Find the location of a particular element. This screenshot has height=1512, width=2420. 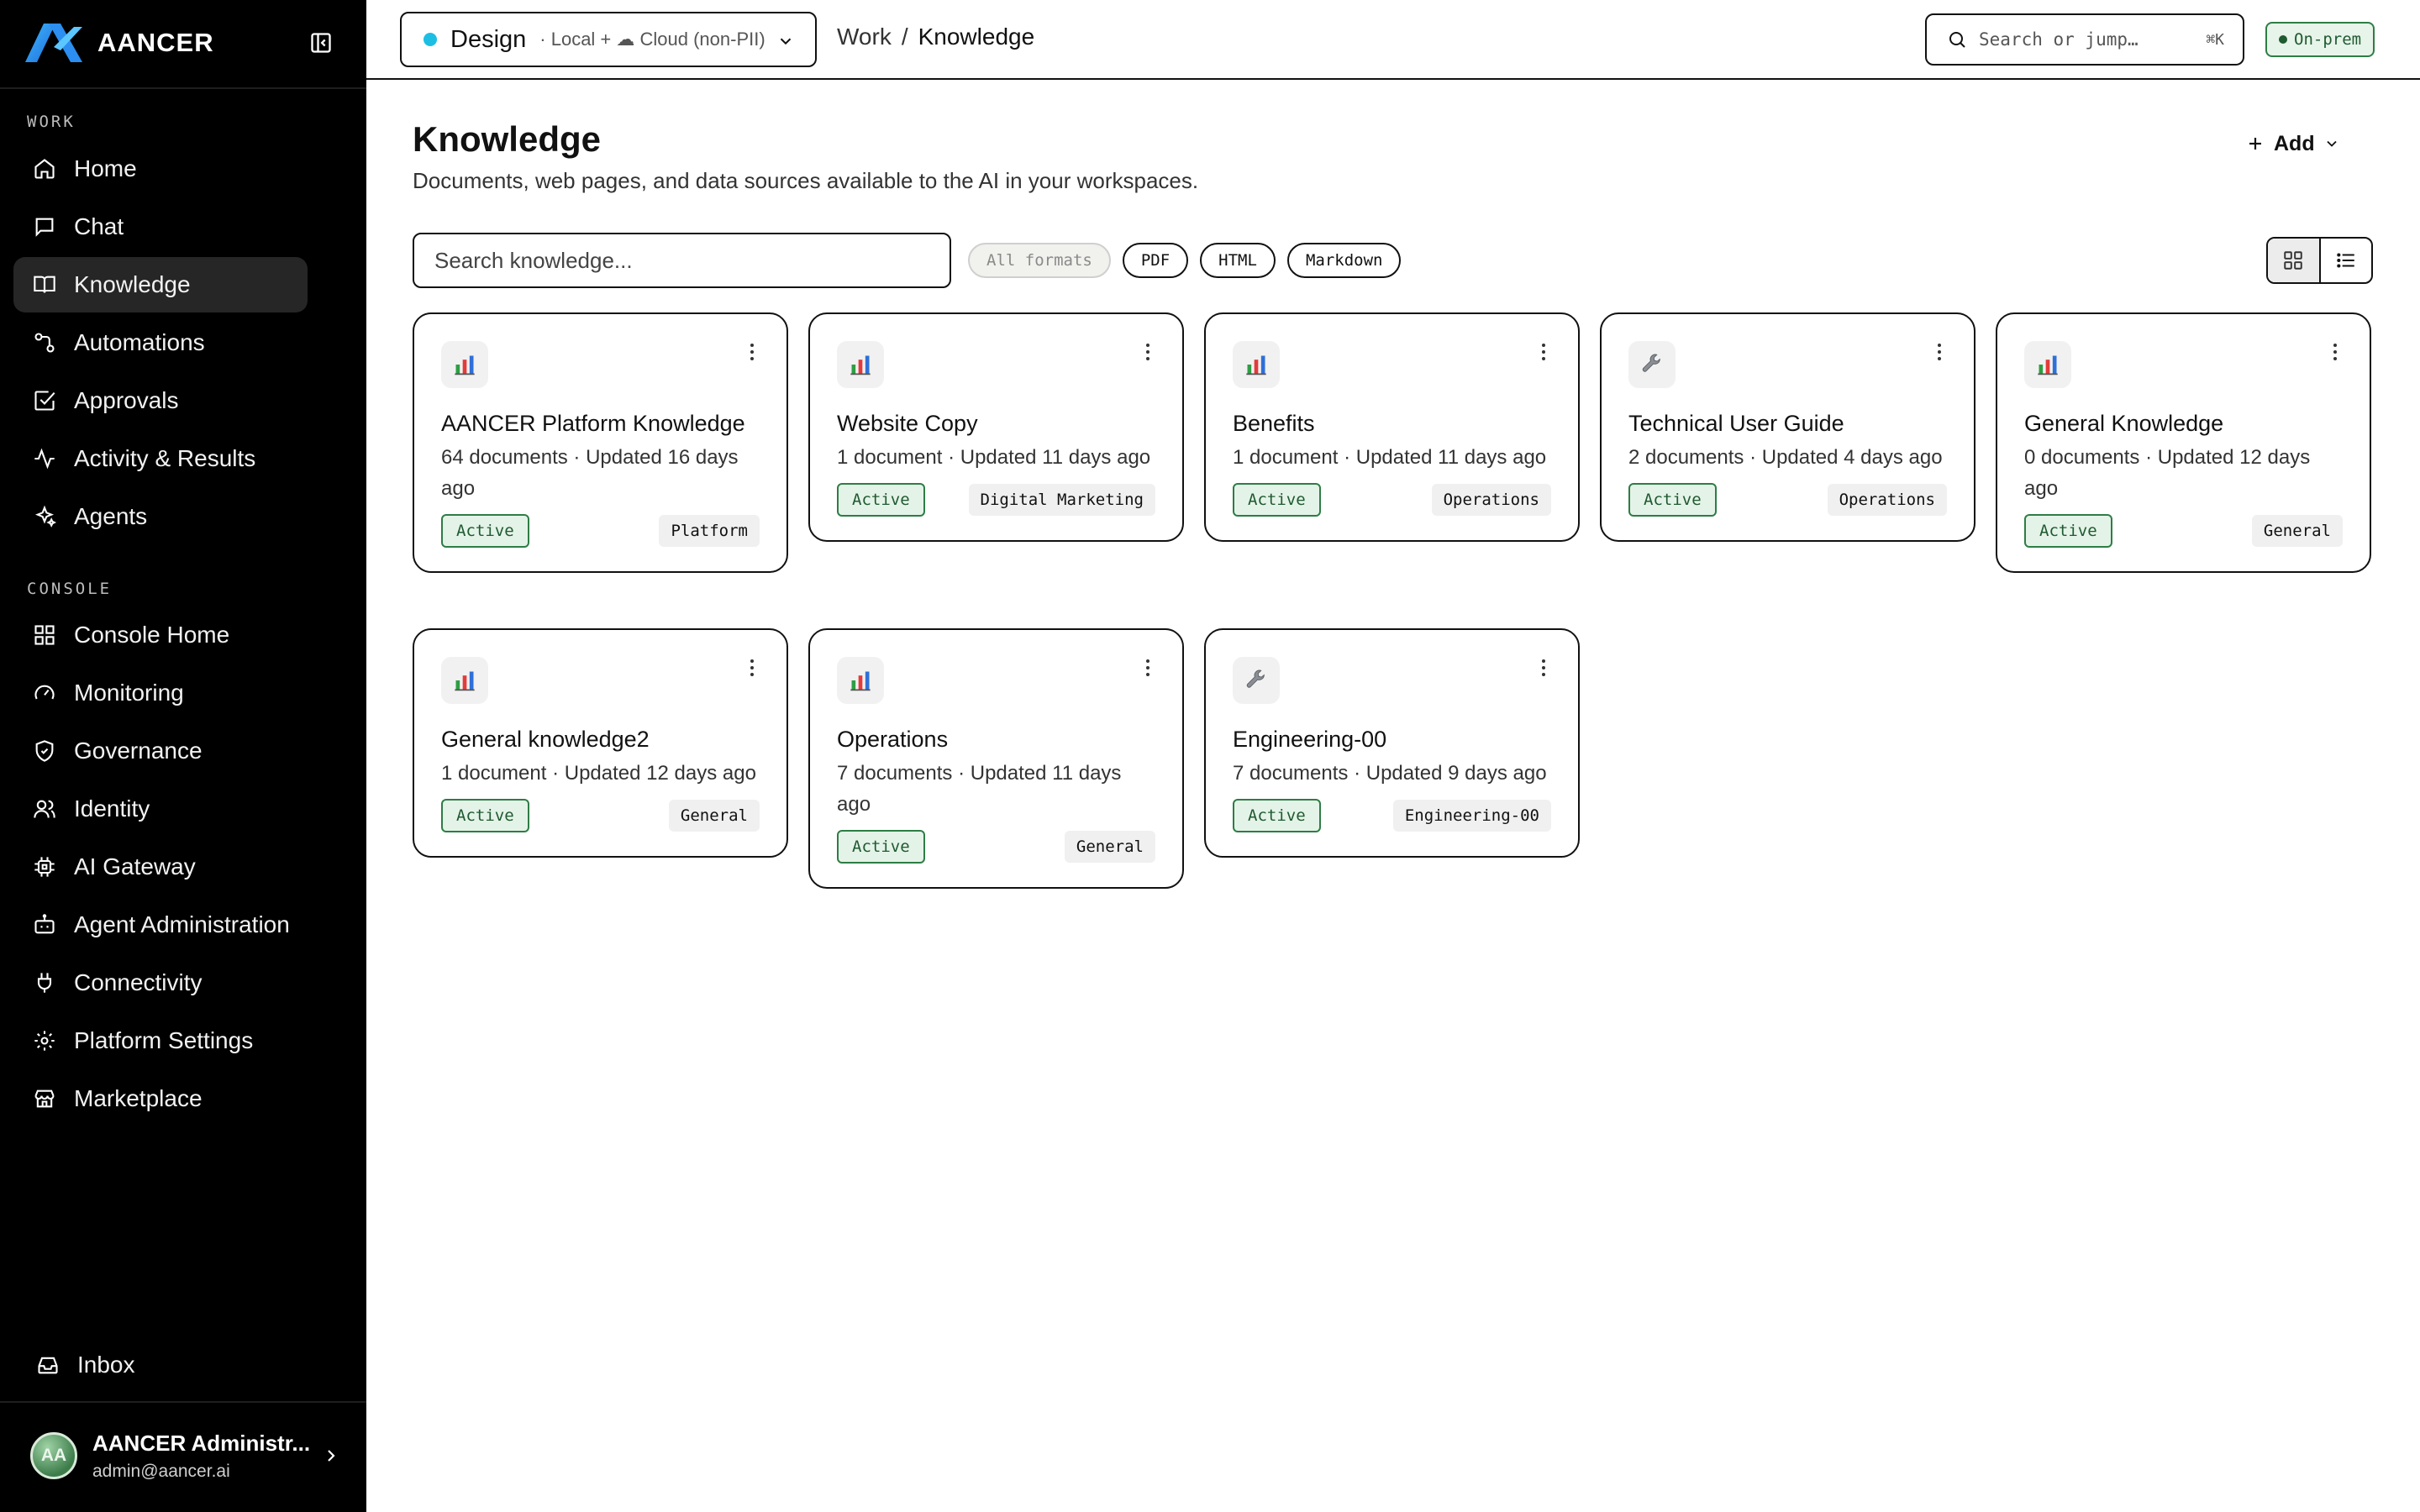

sidebar-item-label: Platform Settings is located at coordinates (164, 1040).